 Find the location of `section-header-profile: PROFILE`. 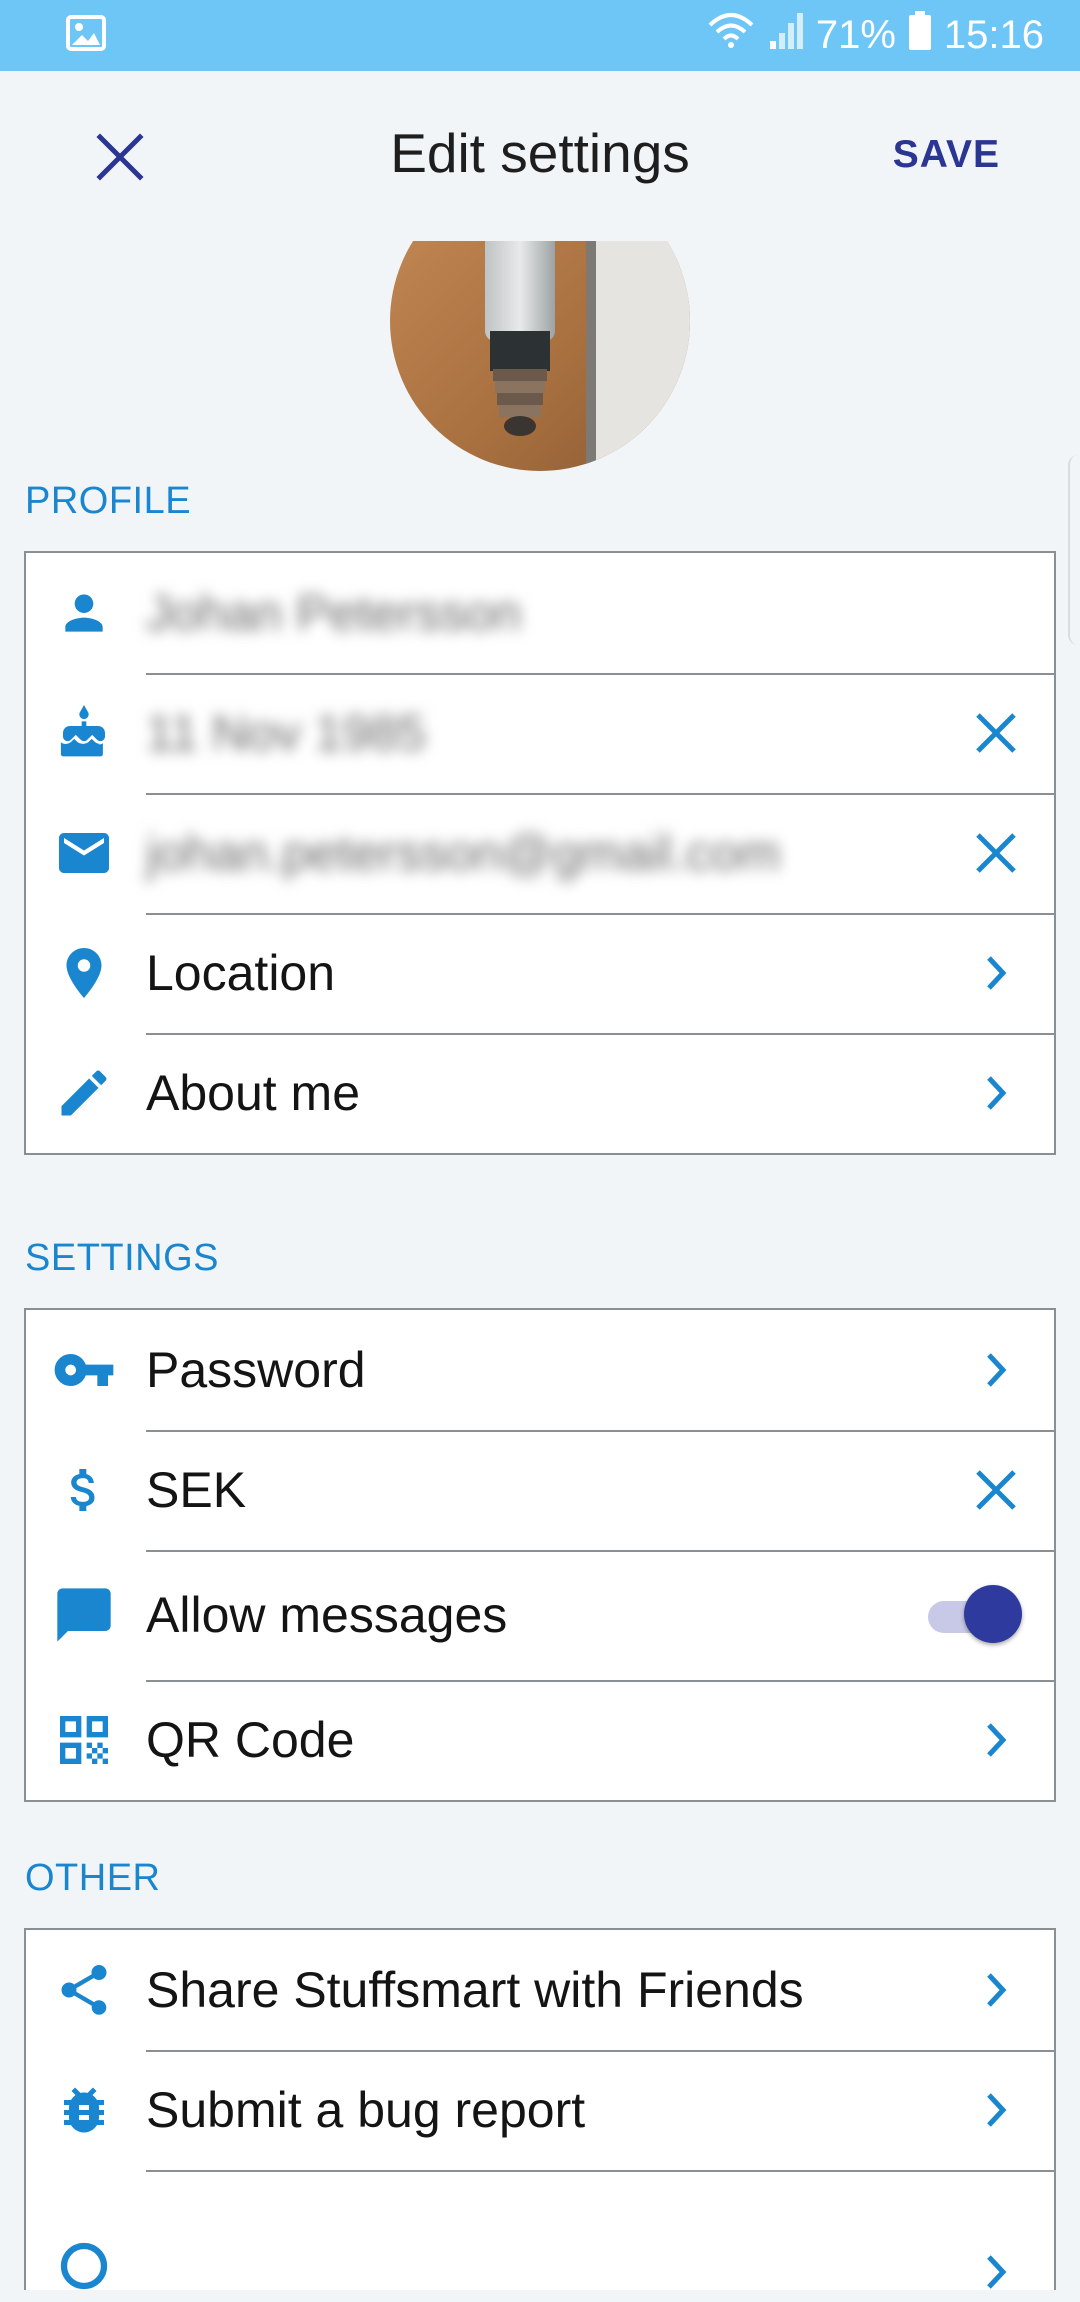

section-header-profile: PROFILE is located at coordinates (108, 501).